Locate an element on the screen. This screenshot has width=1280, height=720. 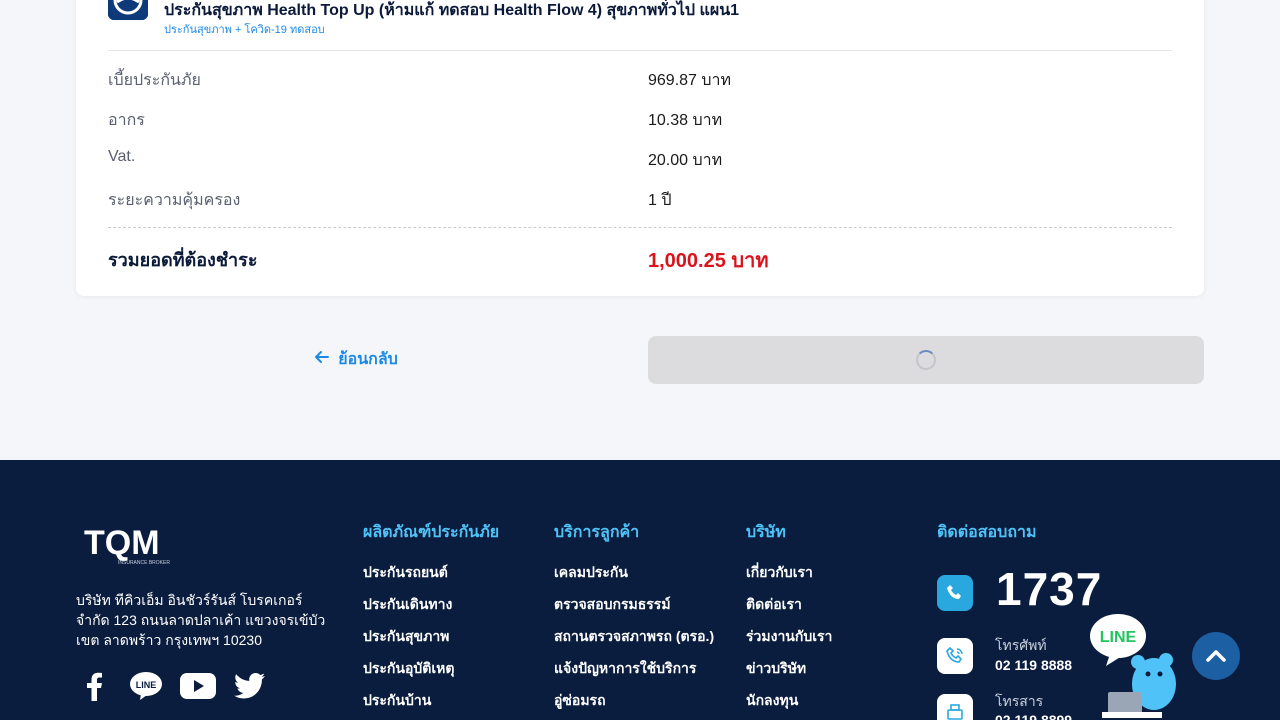
total-label: รวมยอดที่ต้องชำระ is located at coordinates (183, 260).